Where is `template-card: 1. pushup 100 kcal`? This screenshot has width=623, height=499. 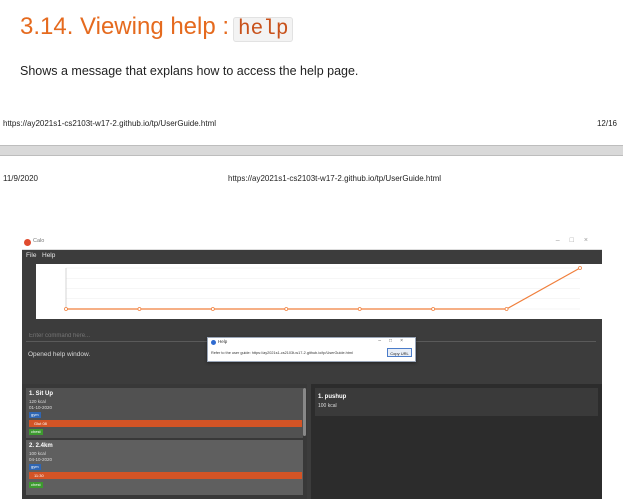
template-card: 1. pushup 100 kcal is located at coordinates (456, 402).